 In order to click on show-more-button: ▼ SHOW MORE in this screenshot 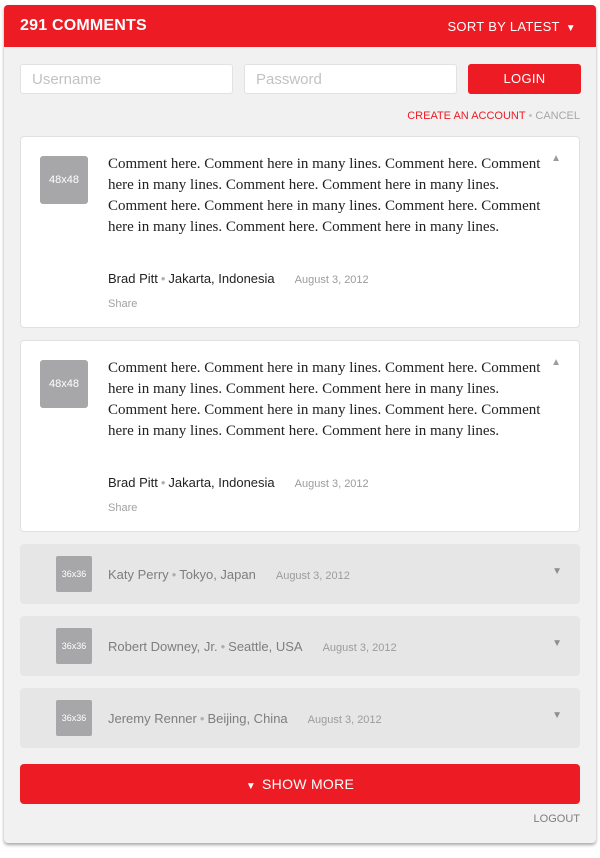, I will do `click(300, 784)`.